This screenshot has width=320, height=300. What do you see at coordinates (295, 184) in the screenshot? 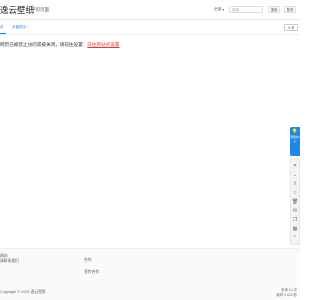
I see `share-icon: ⇪` at bounding box center [295, 184].